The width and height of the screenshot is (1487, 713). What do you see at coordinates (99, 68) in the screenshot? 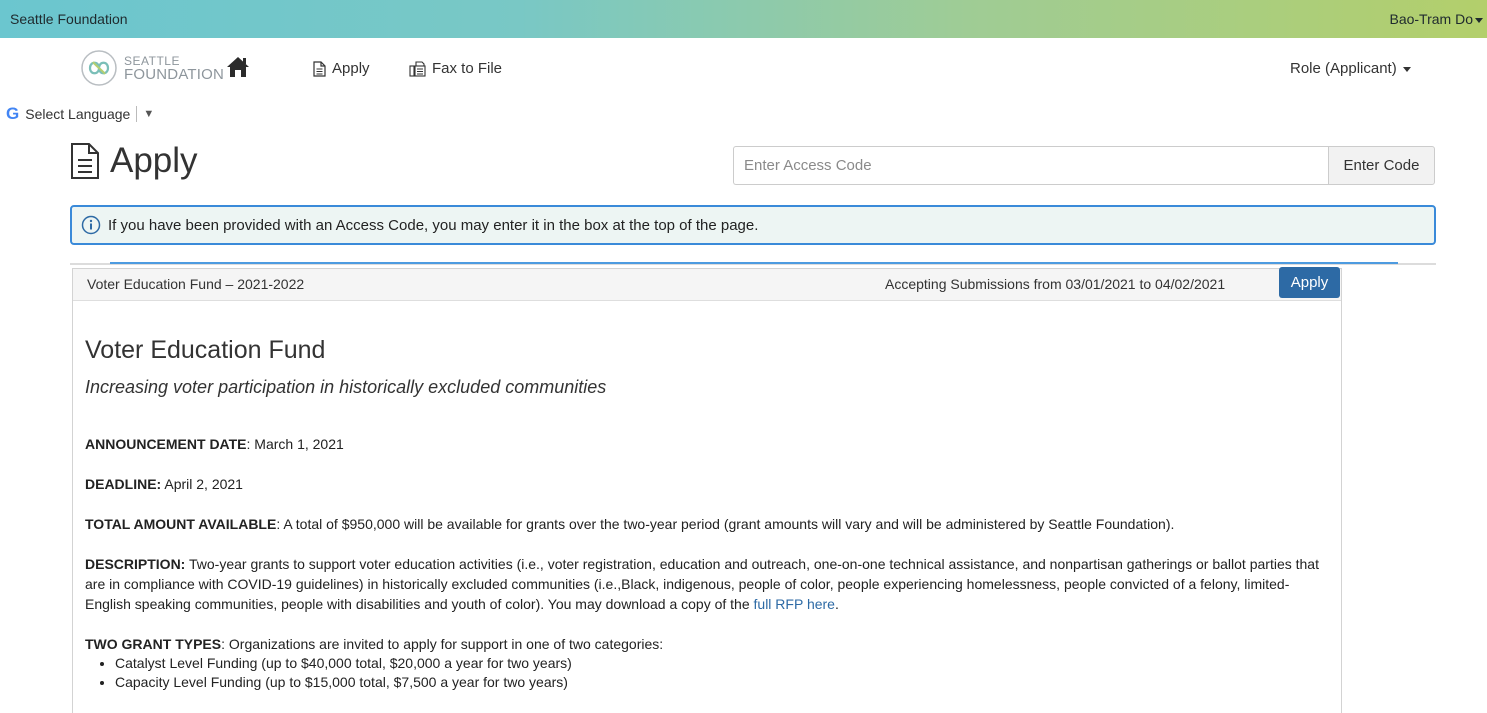
I see `logo-mark-icon` at bounding box center [99, 68].